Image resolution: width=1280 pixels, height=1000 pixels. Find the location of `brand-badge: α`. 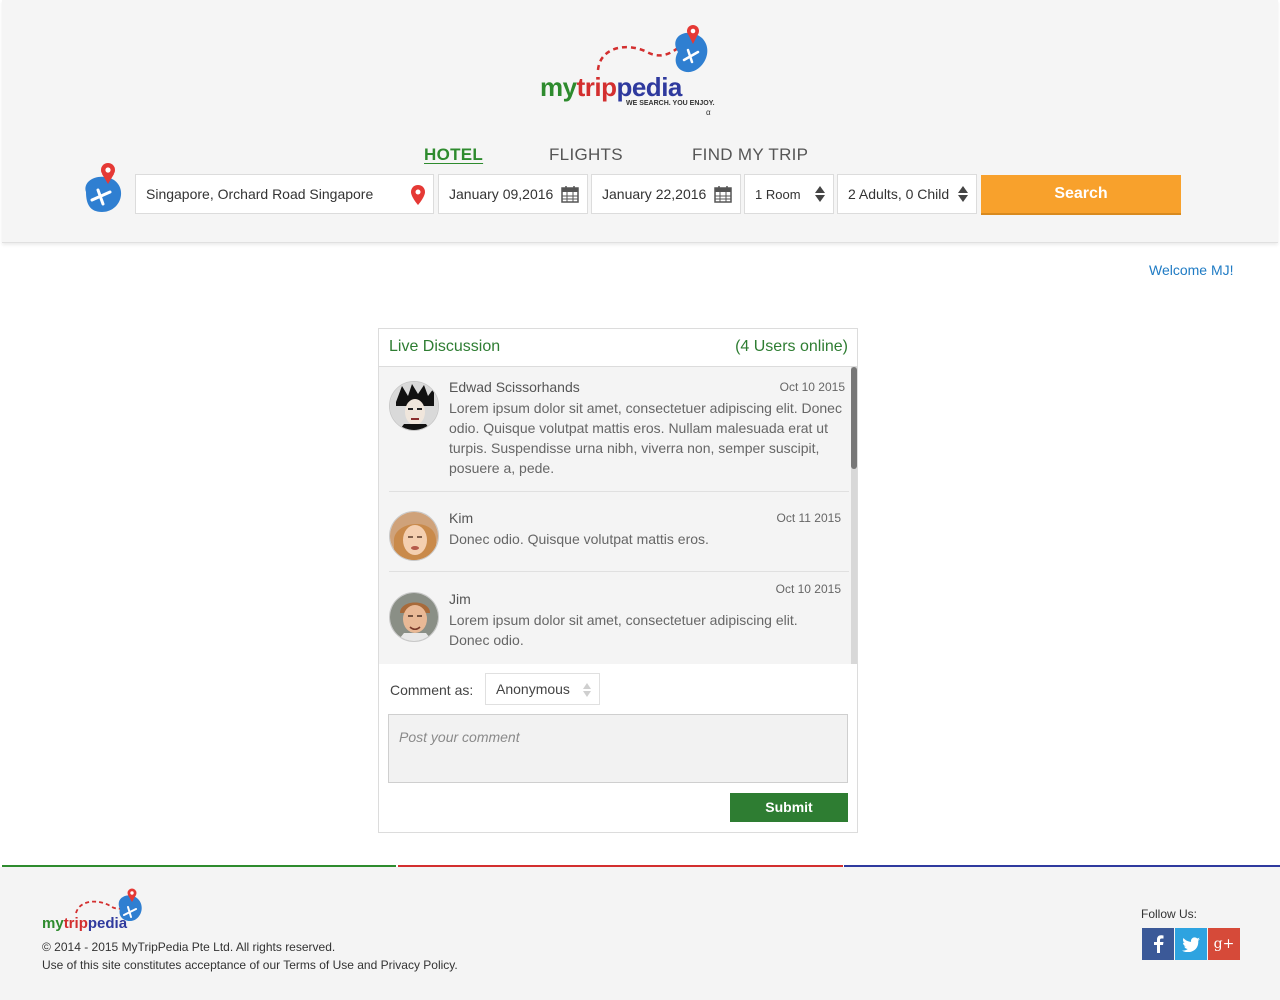

brand-badge: α is located at coordinates (708, 112).